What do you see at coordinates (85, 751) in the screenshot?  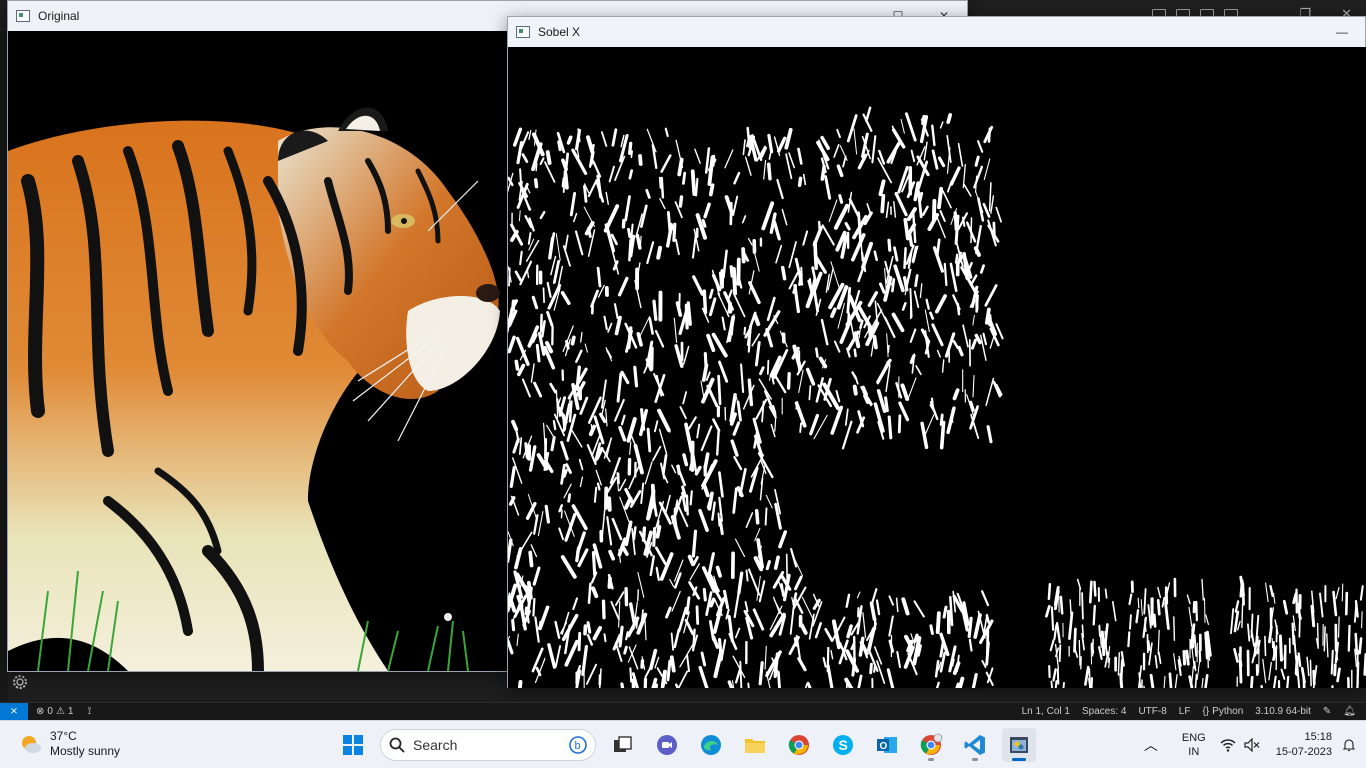 I see `weather-condition: Mostly sunny` at bounding box center [85, 751].